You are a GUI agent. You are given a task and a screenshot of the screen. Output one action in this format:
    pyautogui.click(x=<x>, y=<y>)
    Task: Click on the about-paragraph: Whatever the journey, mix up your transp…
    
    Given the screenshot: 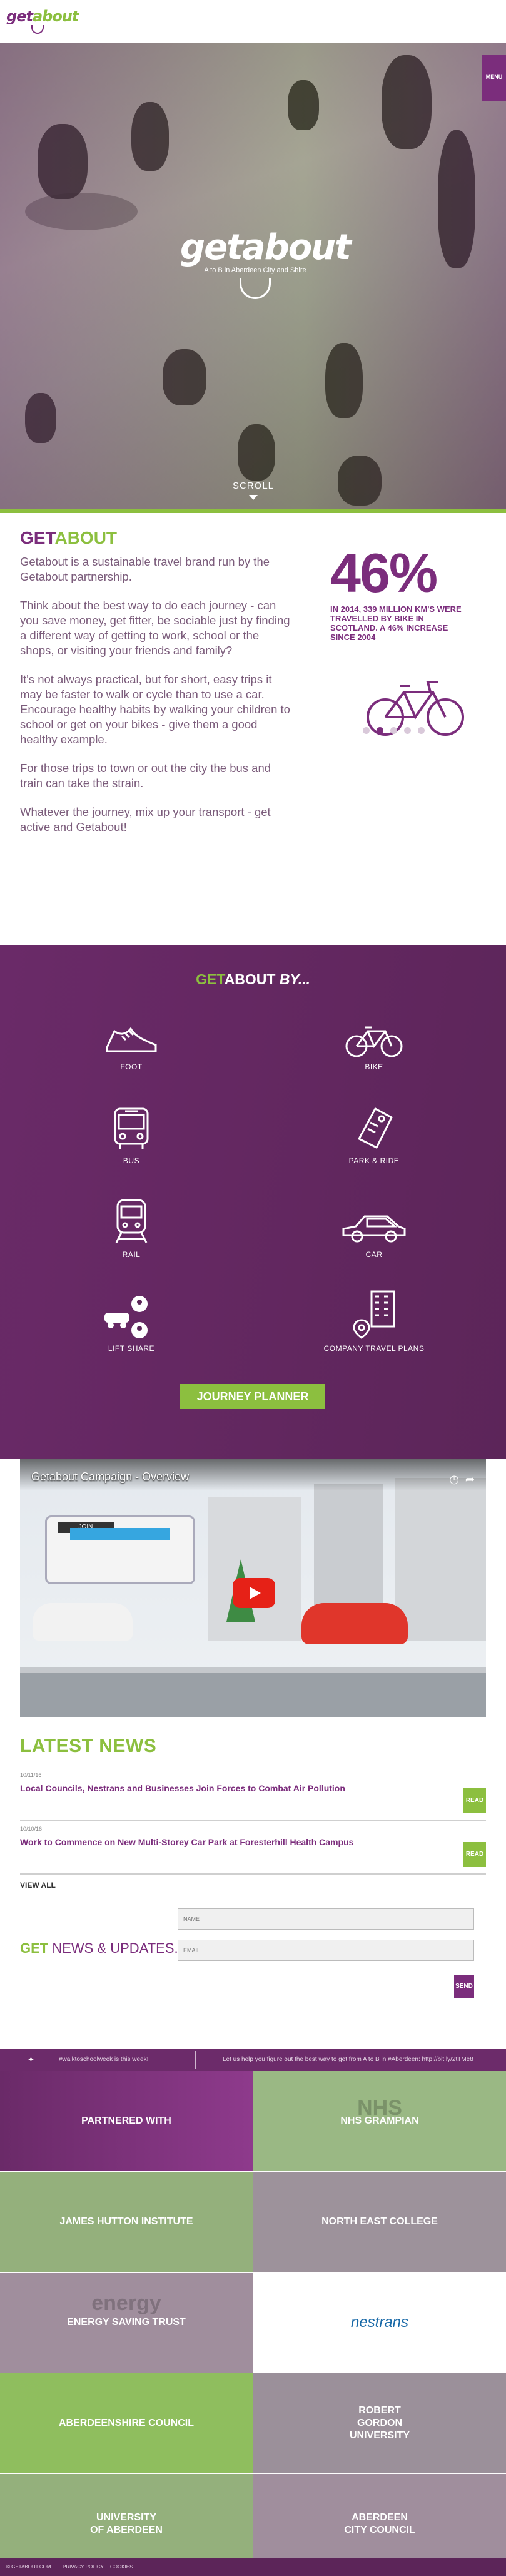 What is the action you would take?
    pyautogui.click(x=145, y=819)
    